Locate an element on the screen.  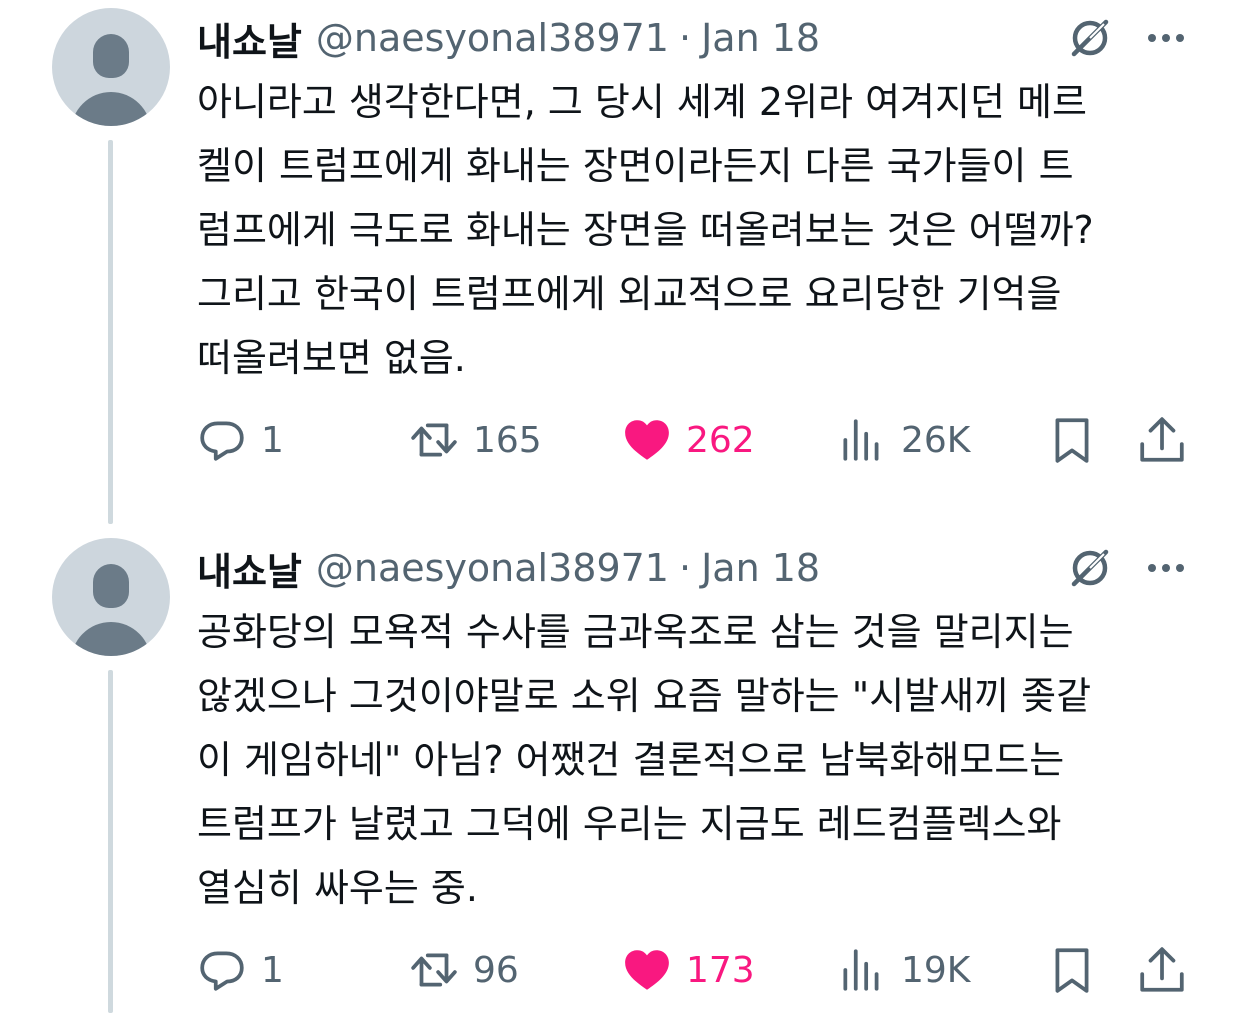
tweet-text-line: 그리고 한국이 트럼프에게 외교적으로 요리당한 기억을 is located at coordinates (629, 294).